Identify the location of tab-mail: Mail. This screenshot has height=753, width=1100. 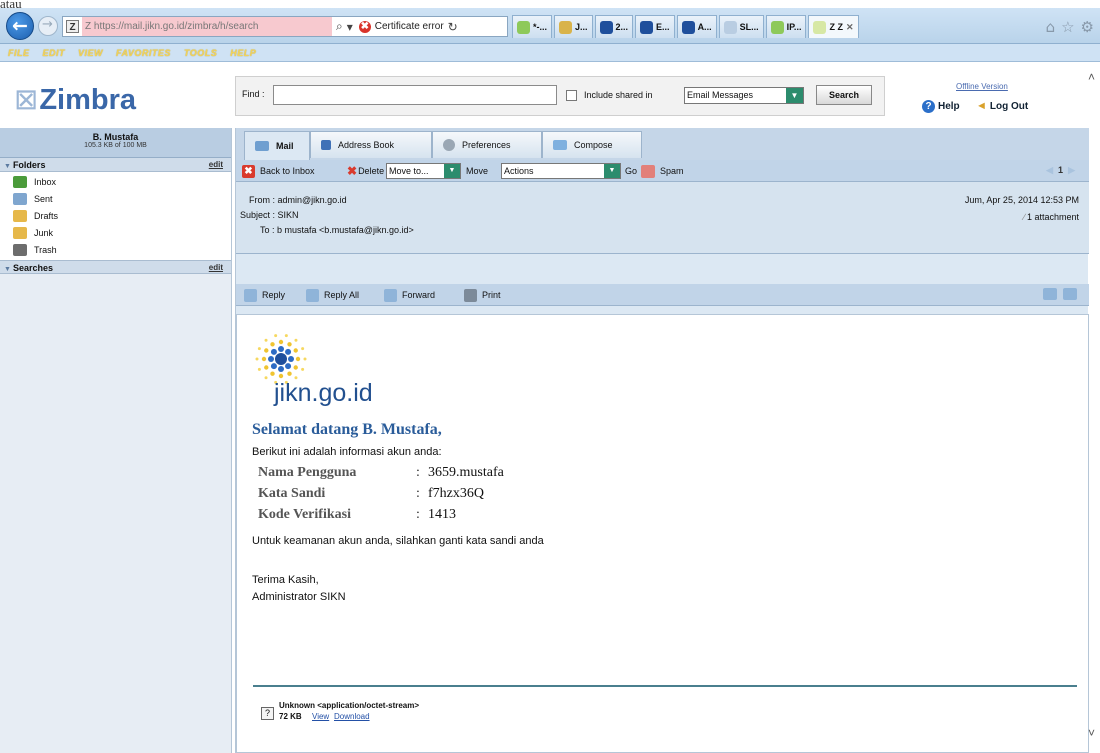
(277, 145).